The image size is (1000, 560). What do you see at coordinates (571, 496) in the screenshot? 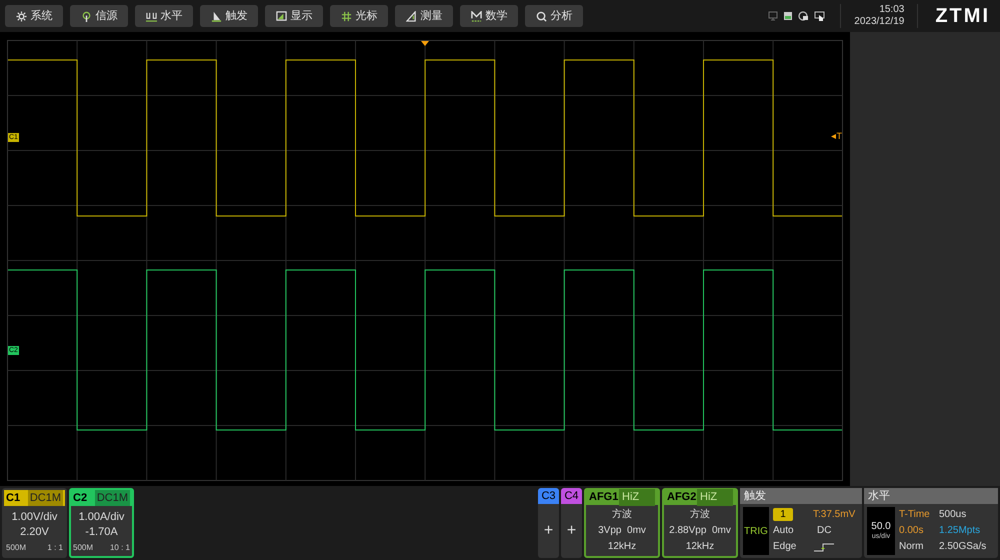
I see `channel-name: C4` at bounding box center [571, 496].